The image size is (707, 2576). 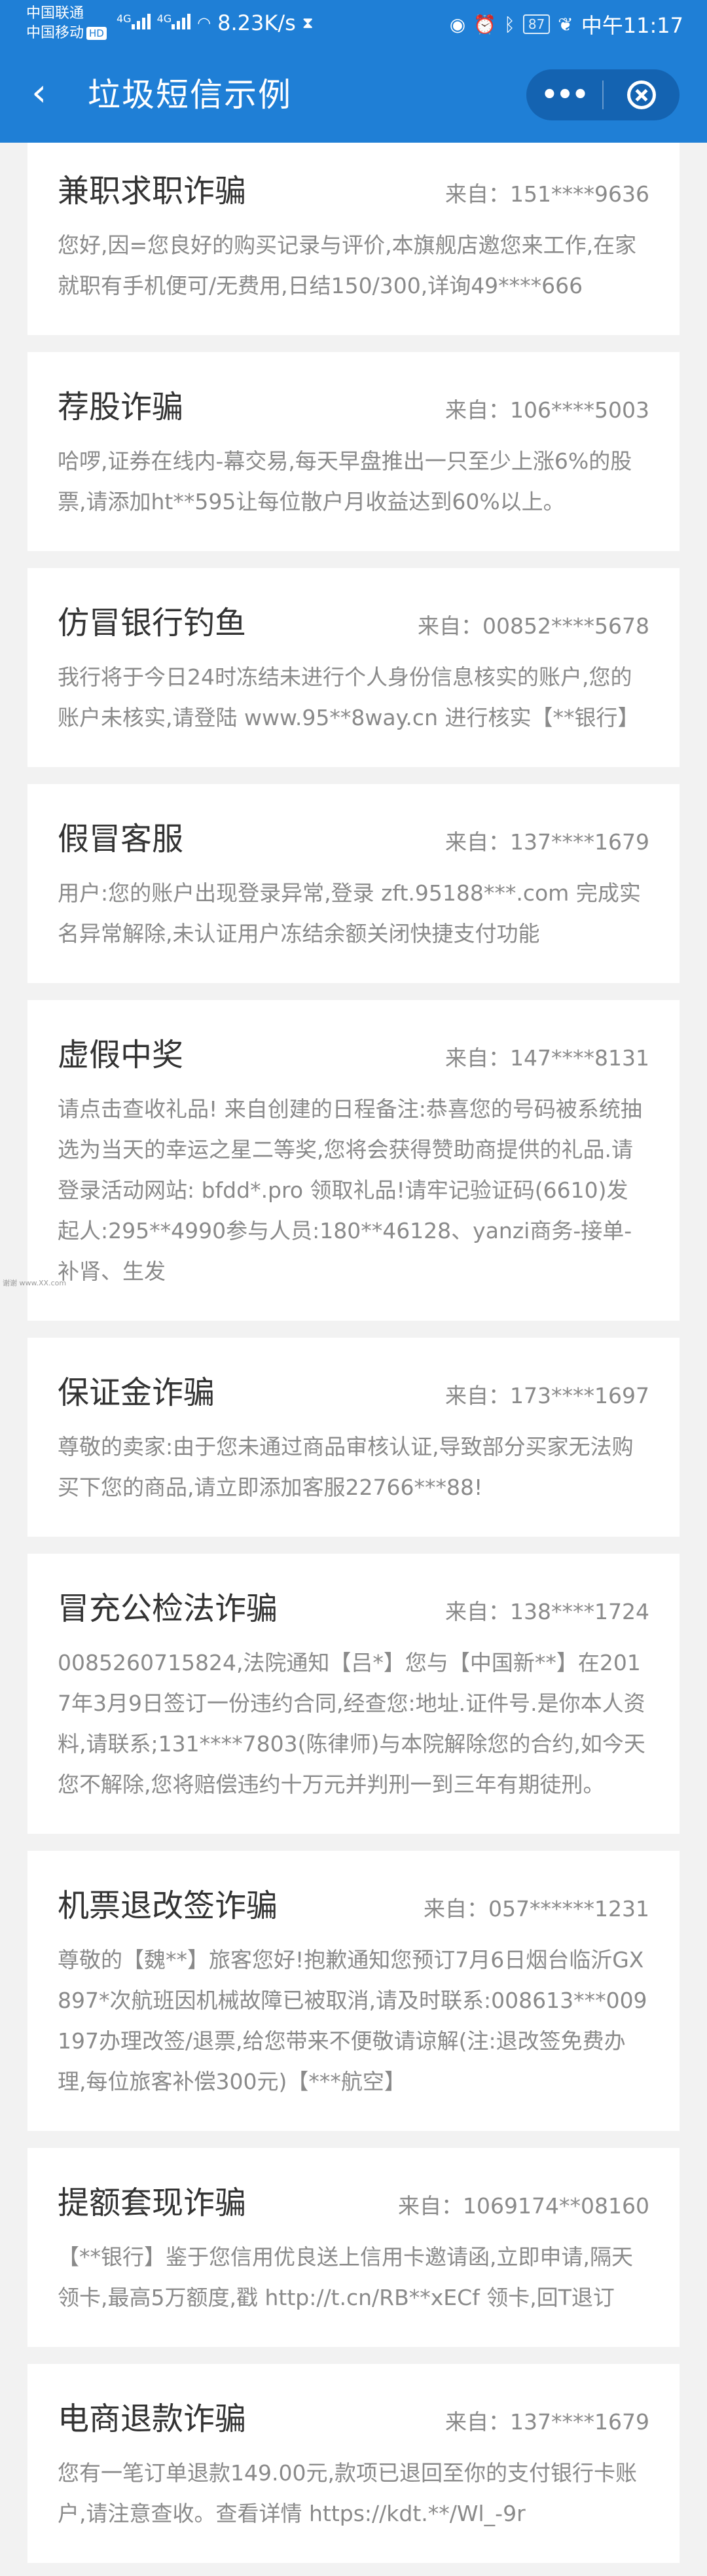 I want to click on card-header: 机票退改签诈骗 来自：057******1231, so click(x=353, y=1902).